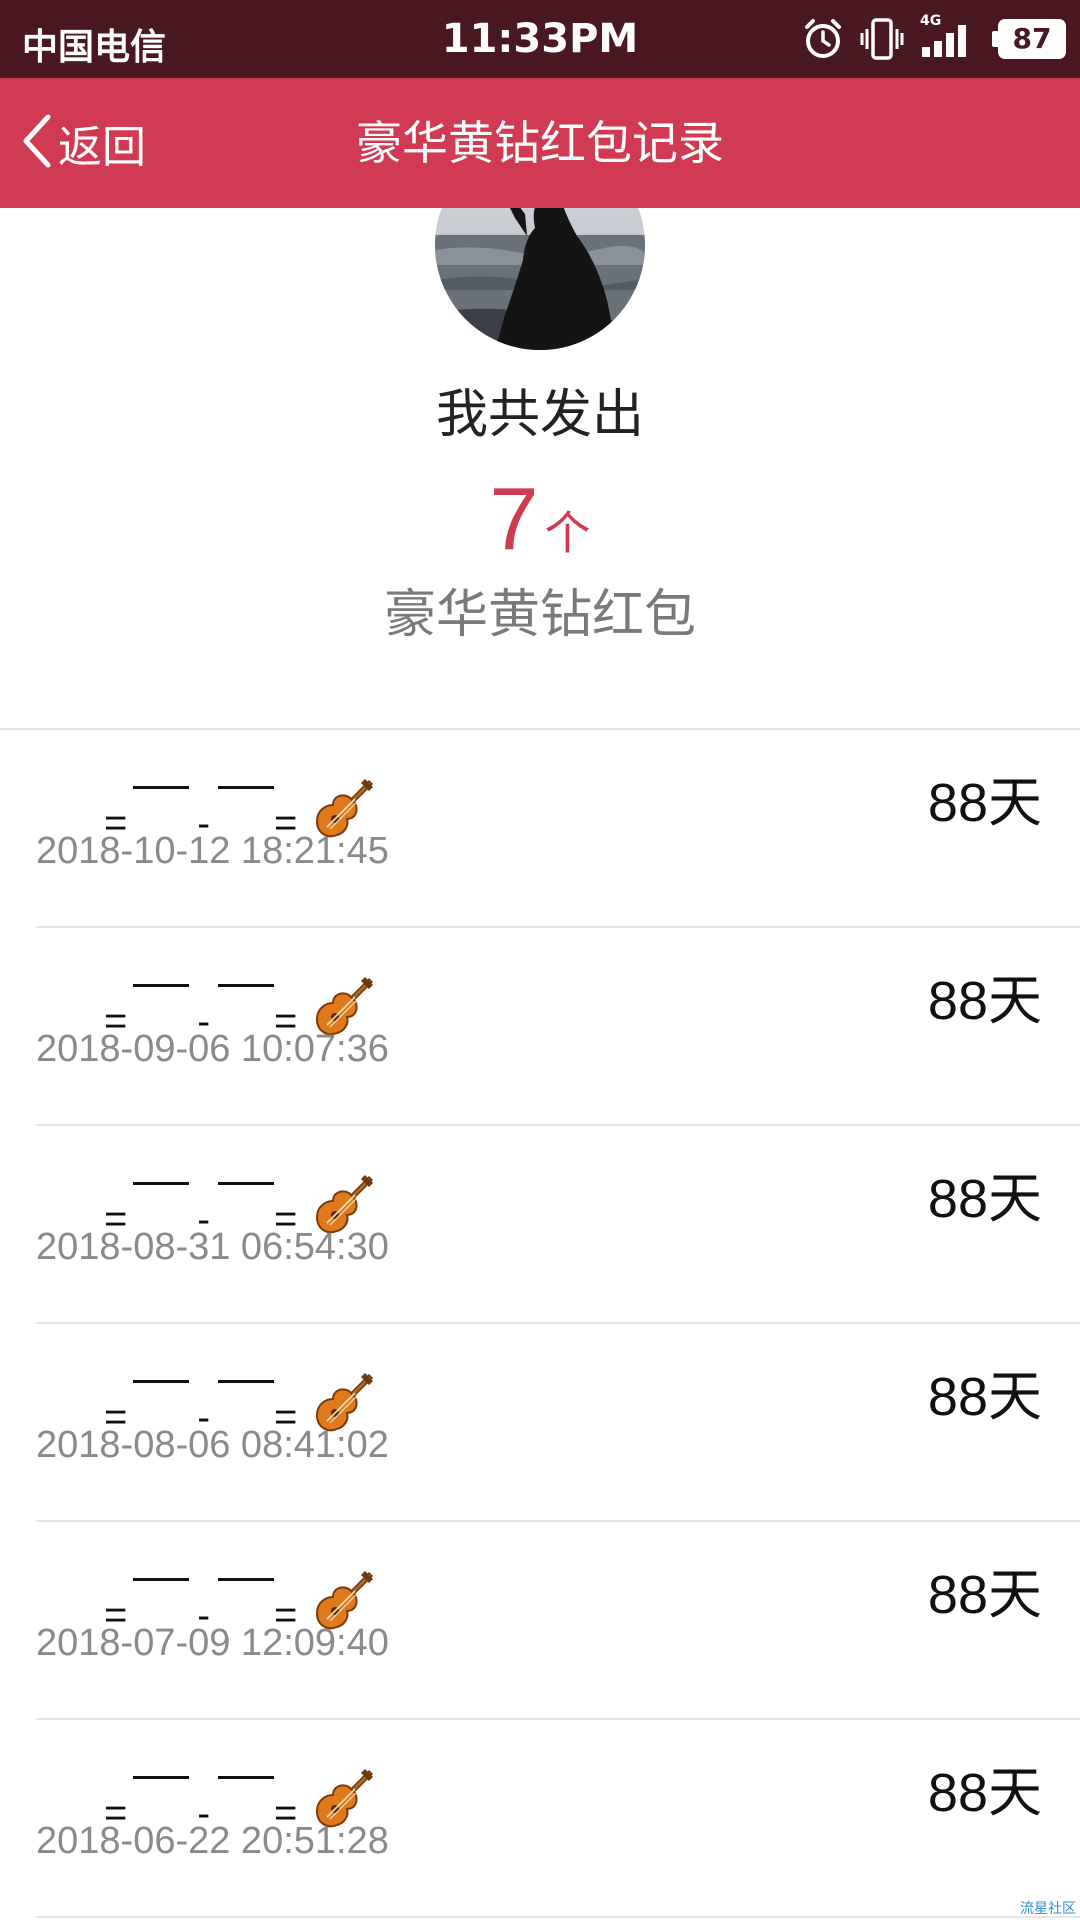 The height and width of the screenshot is (1920, 1080). I want to click on record-date: 2018-10-12 18:21:45, so click(212, 851).